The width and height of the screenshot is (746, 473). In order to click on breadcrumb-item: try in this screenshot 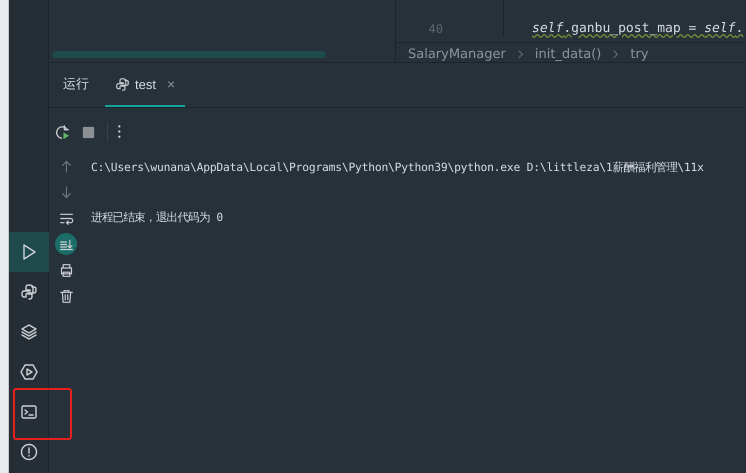, I will do `click(639, 54)`.